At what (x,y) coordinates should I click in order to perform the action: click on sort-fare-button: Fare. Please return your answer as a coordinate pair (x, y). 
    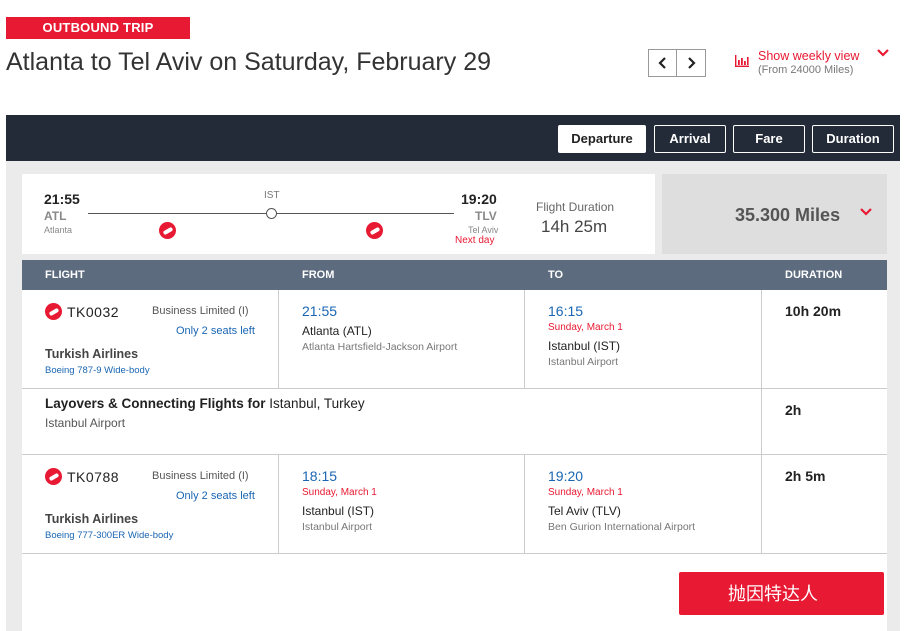
    Looking at the image, I should click on (769, 139).